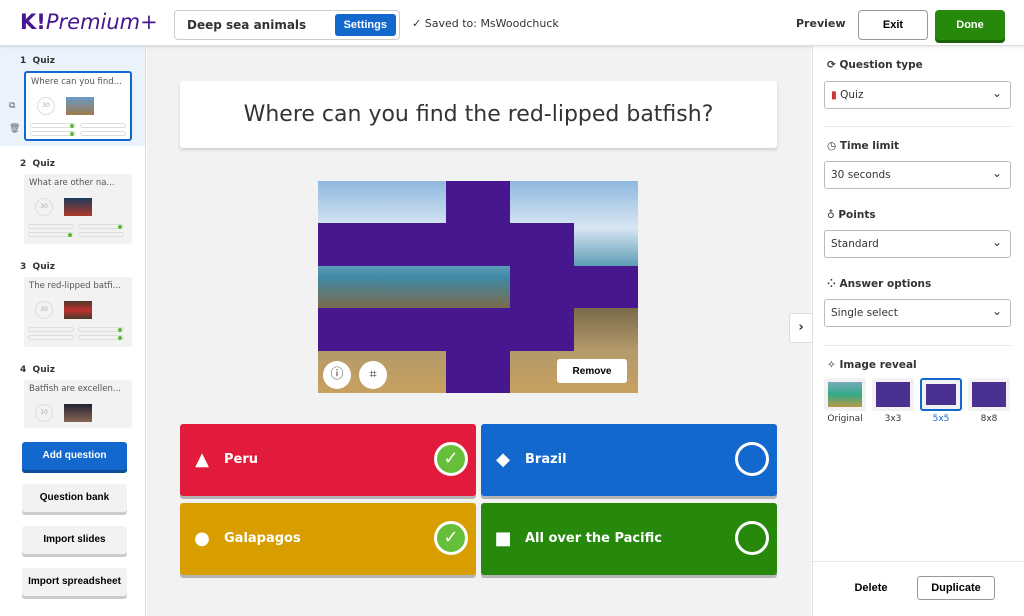 The image size is (1024, 616). I want to click on slide-item: 4 Quiz Batfish are excellen... 10, so click(72, 395).